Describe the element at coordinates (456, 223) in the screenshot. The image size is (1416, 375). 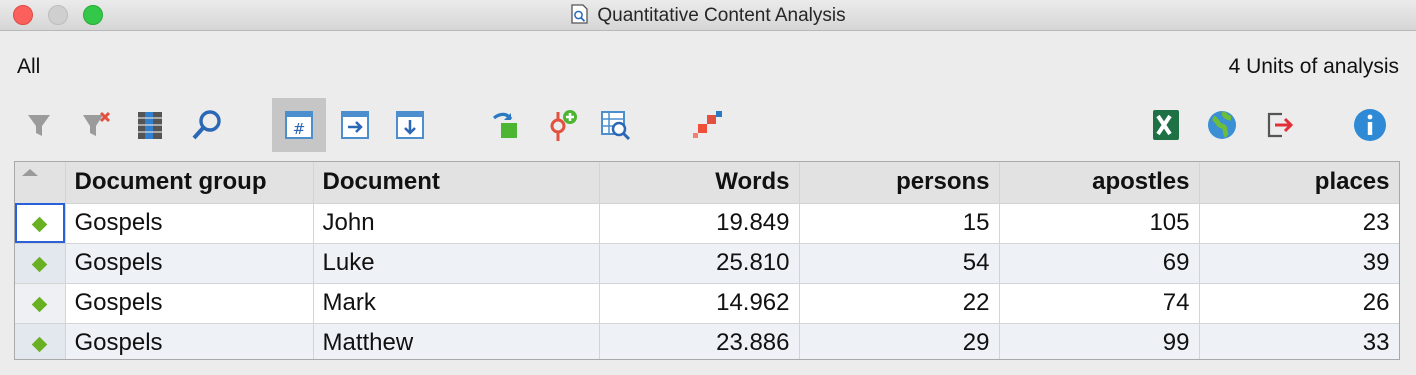
I see `cell-document: John` at that location.